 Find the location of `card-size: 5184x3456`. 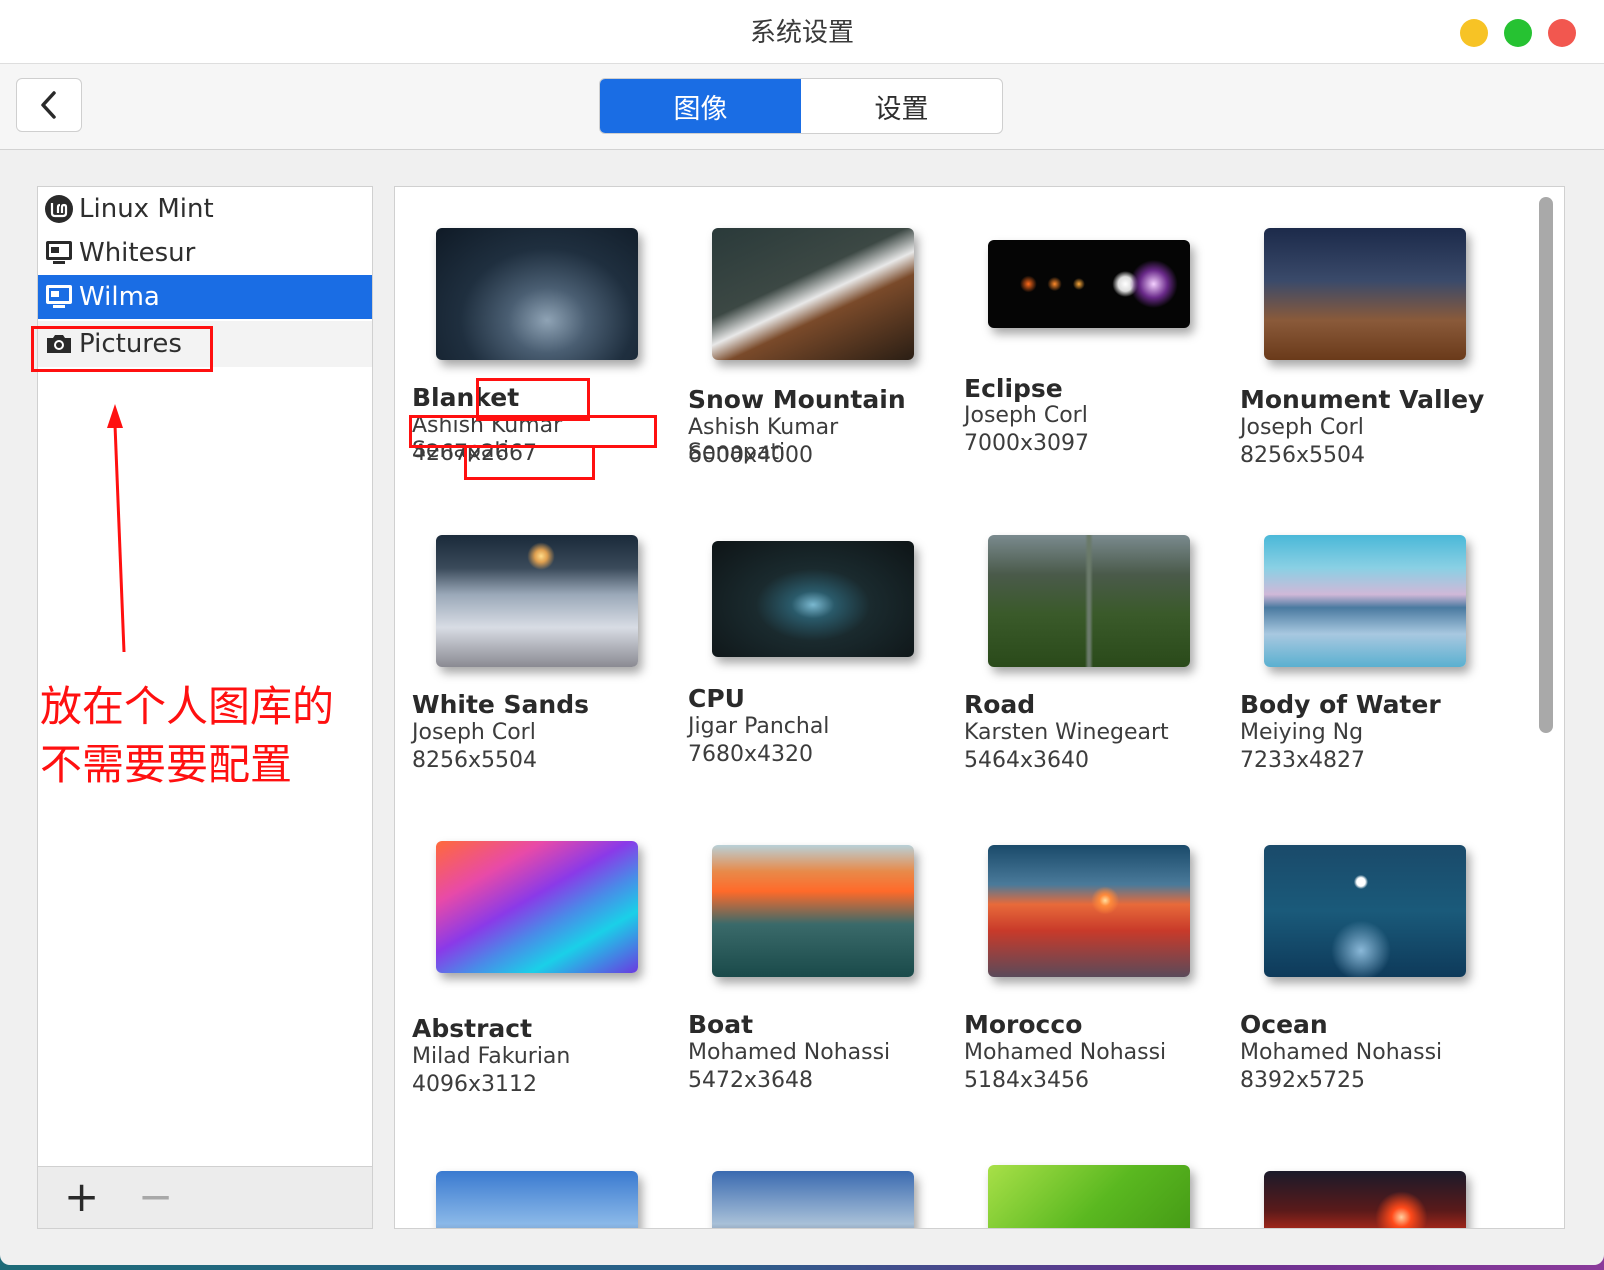

card-size: 5184x3456 is located at coordinates (1026, 1080).